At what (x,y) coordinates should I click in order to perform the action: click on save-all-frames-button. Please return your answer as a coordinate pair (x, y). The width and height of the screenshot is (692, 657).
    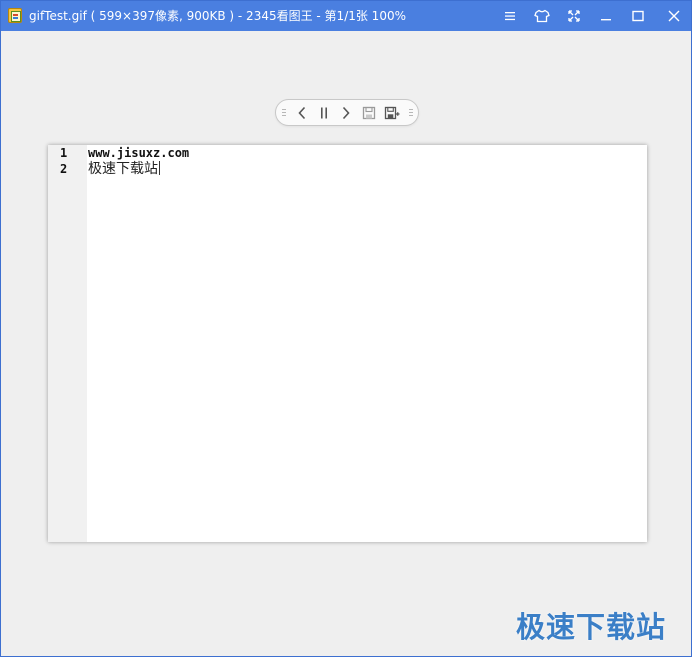
    Looking at the image, I should click on (392, 113).